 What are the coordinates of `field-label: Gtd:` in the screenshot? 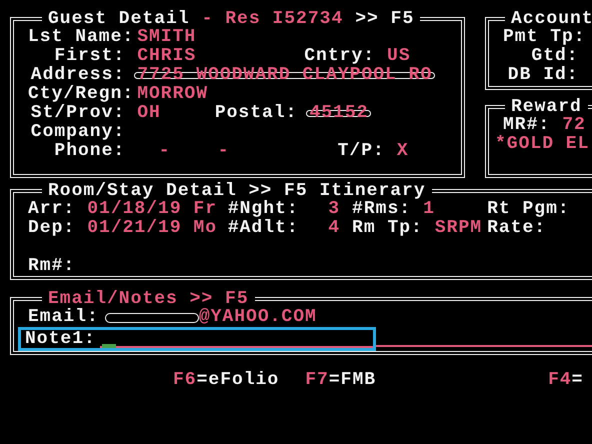 It's located at (554, 56).